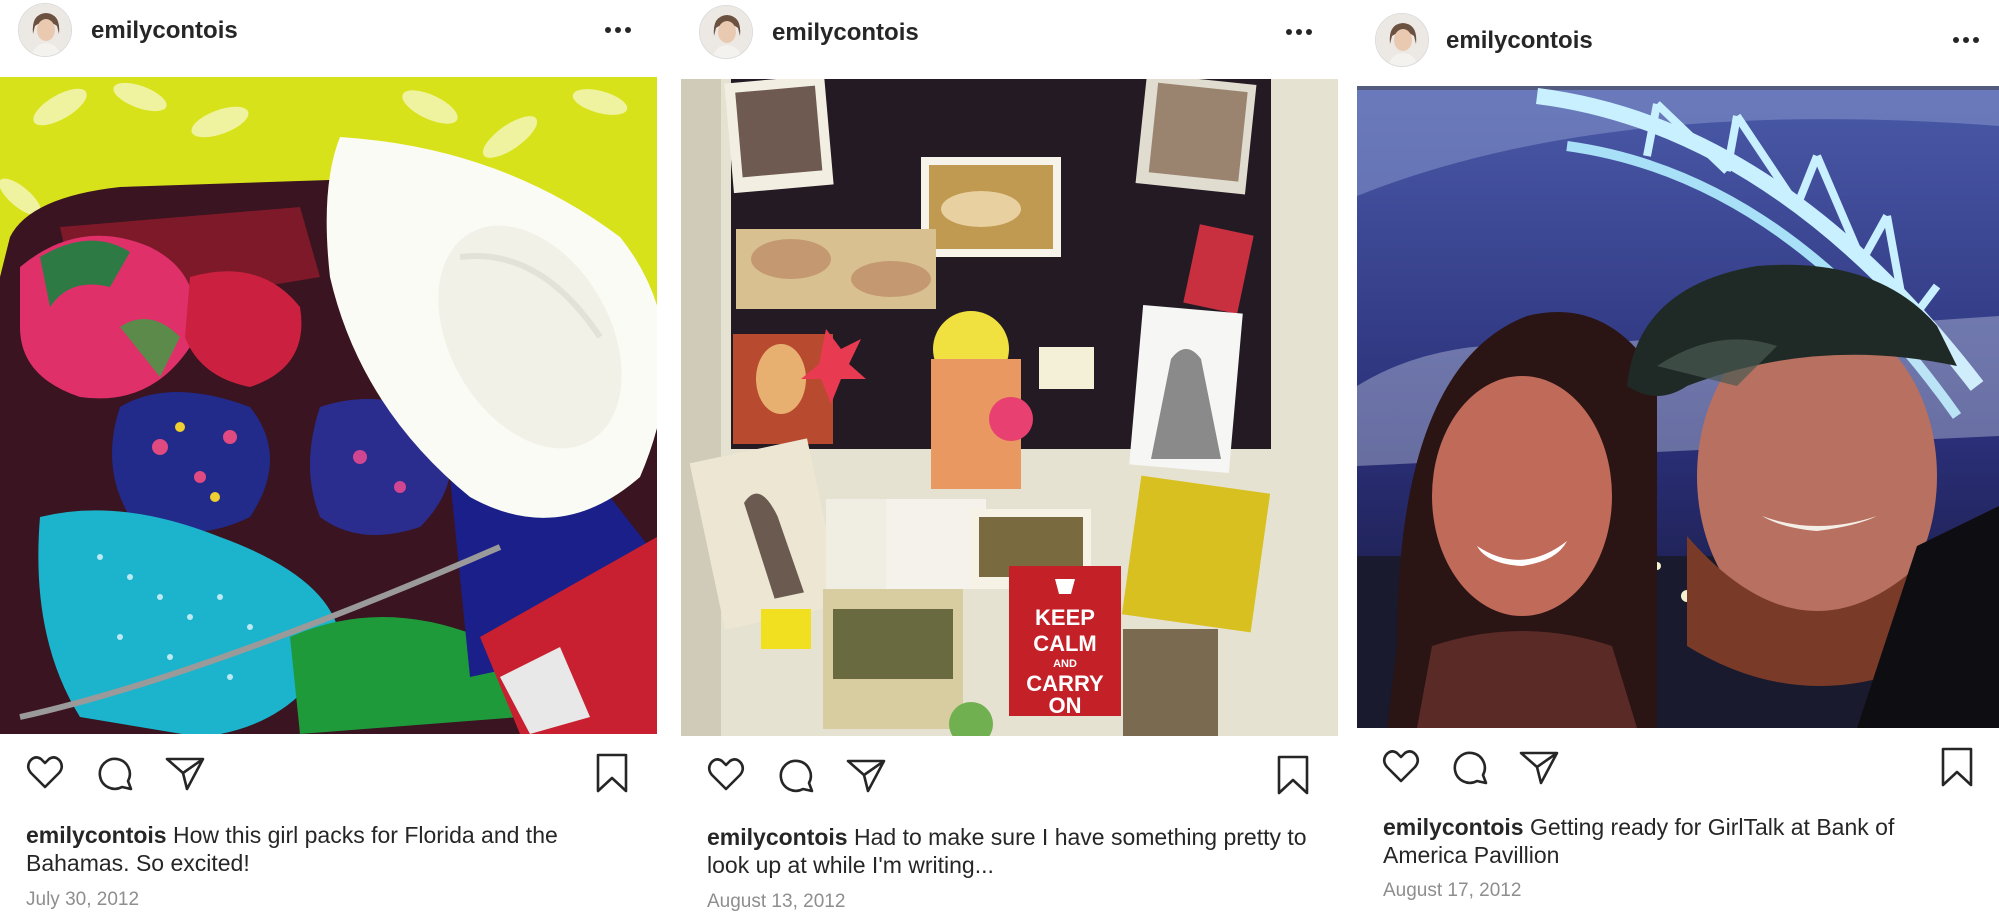 The height and width of the screenshot is (922, 1999). I want to click on post-date: August 17, 2012, so click(1452, 891).